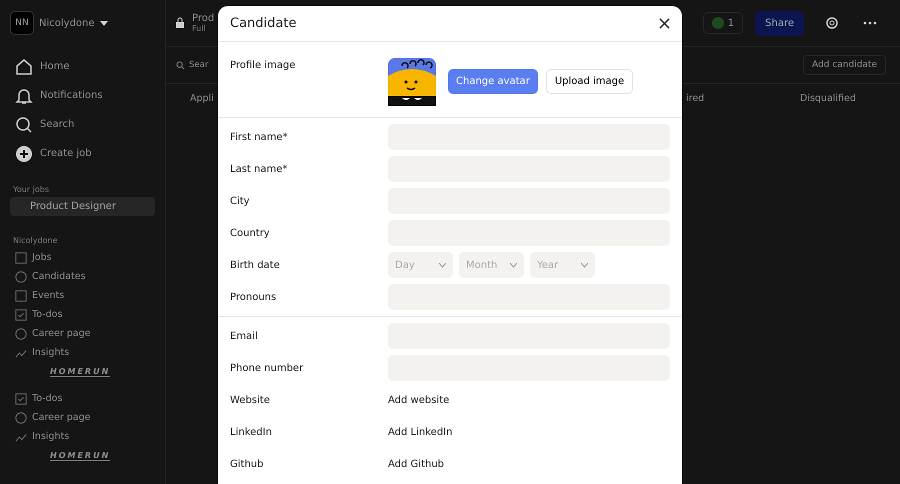  I want to click on field-label: City, so click(240, 201).